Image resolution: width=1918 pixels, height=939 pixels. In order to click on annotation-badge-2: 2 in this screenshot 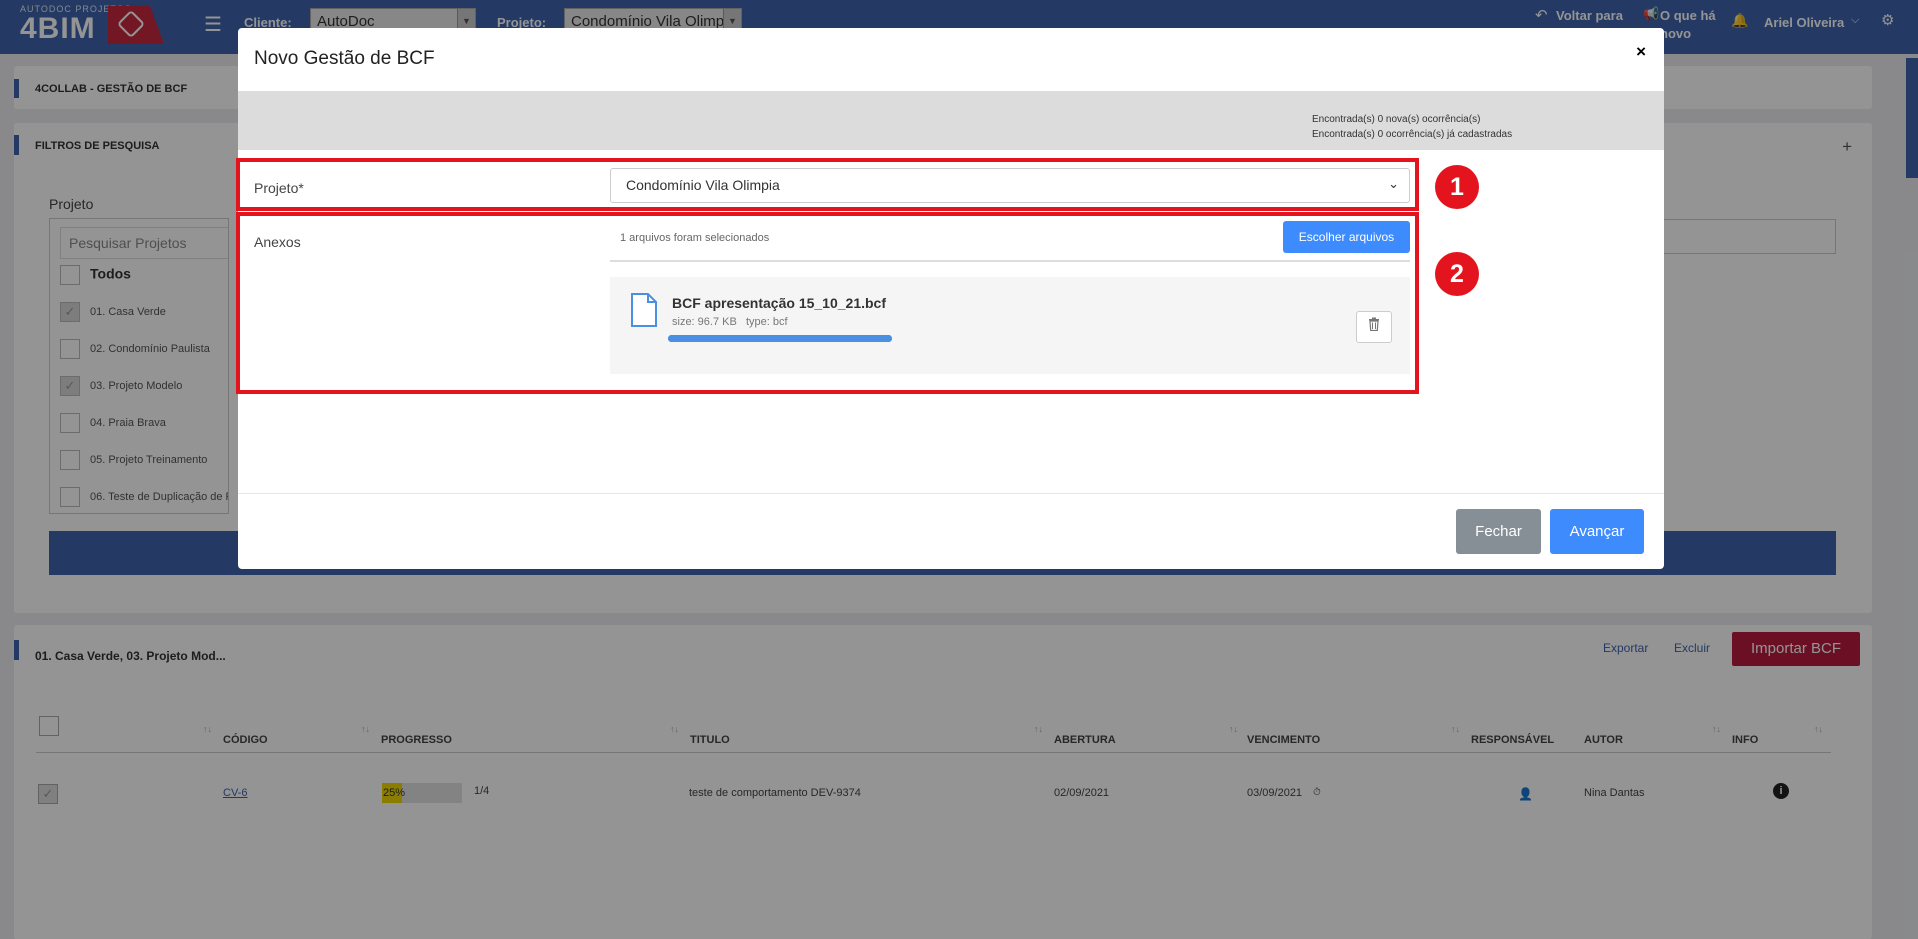, I will do `click(1457, 274)`.